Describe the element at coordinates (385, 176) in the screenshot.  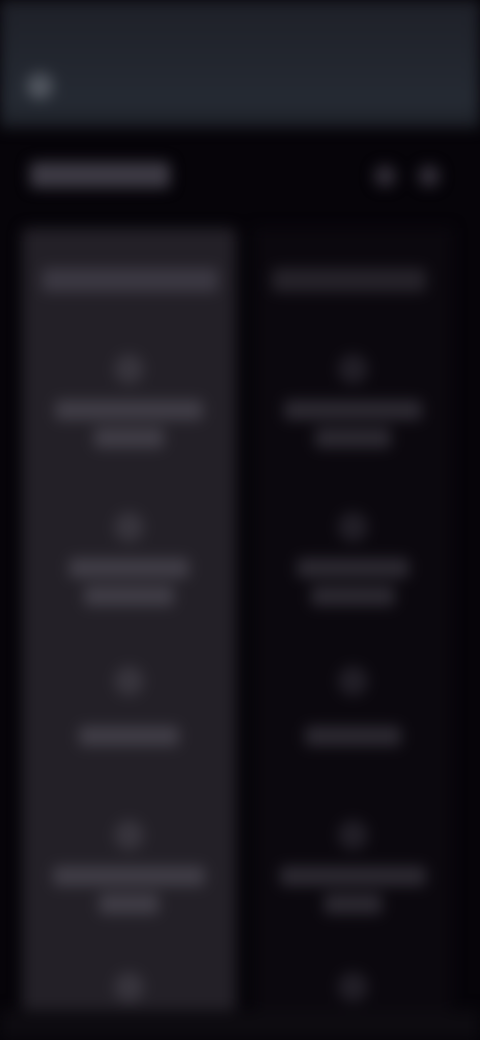
I see `search-icon` at that location.